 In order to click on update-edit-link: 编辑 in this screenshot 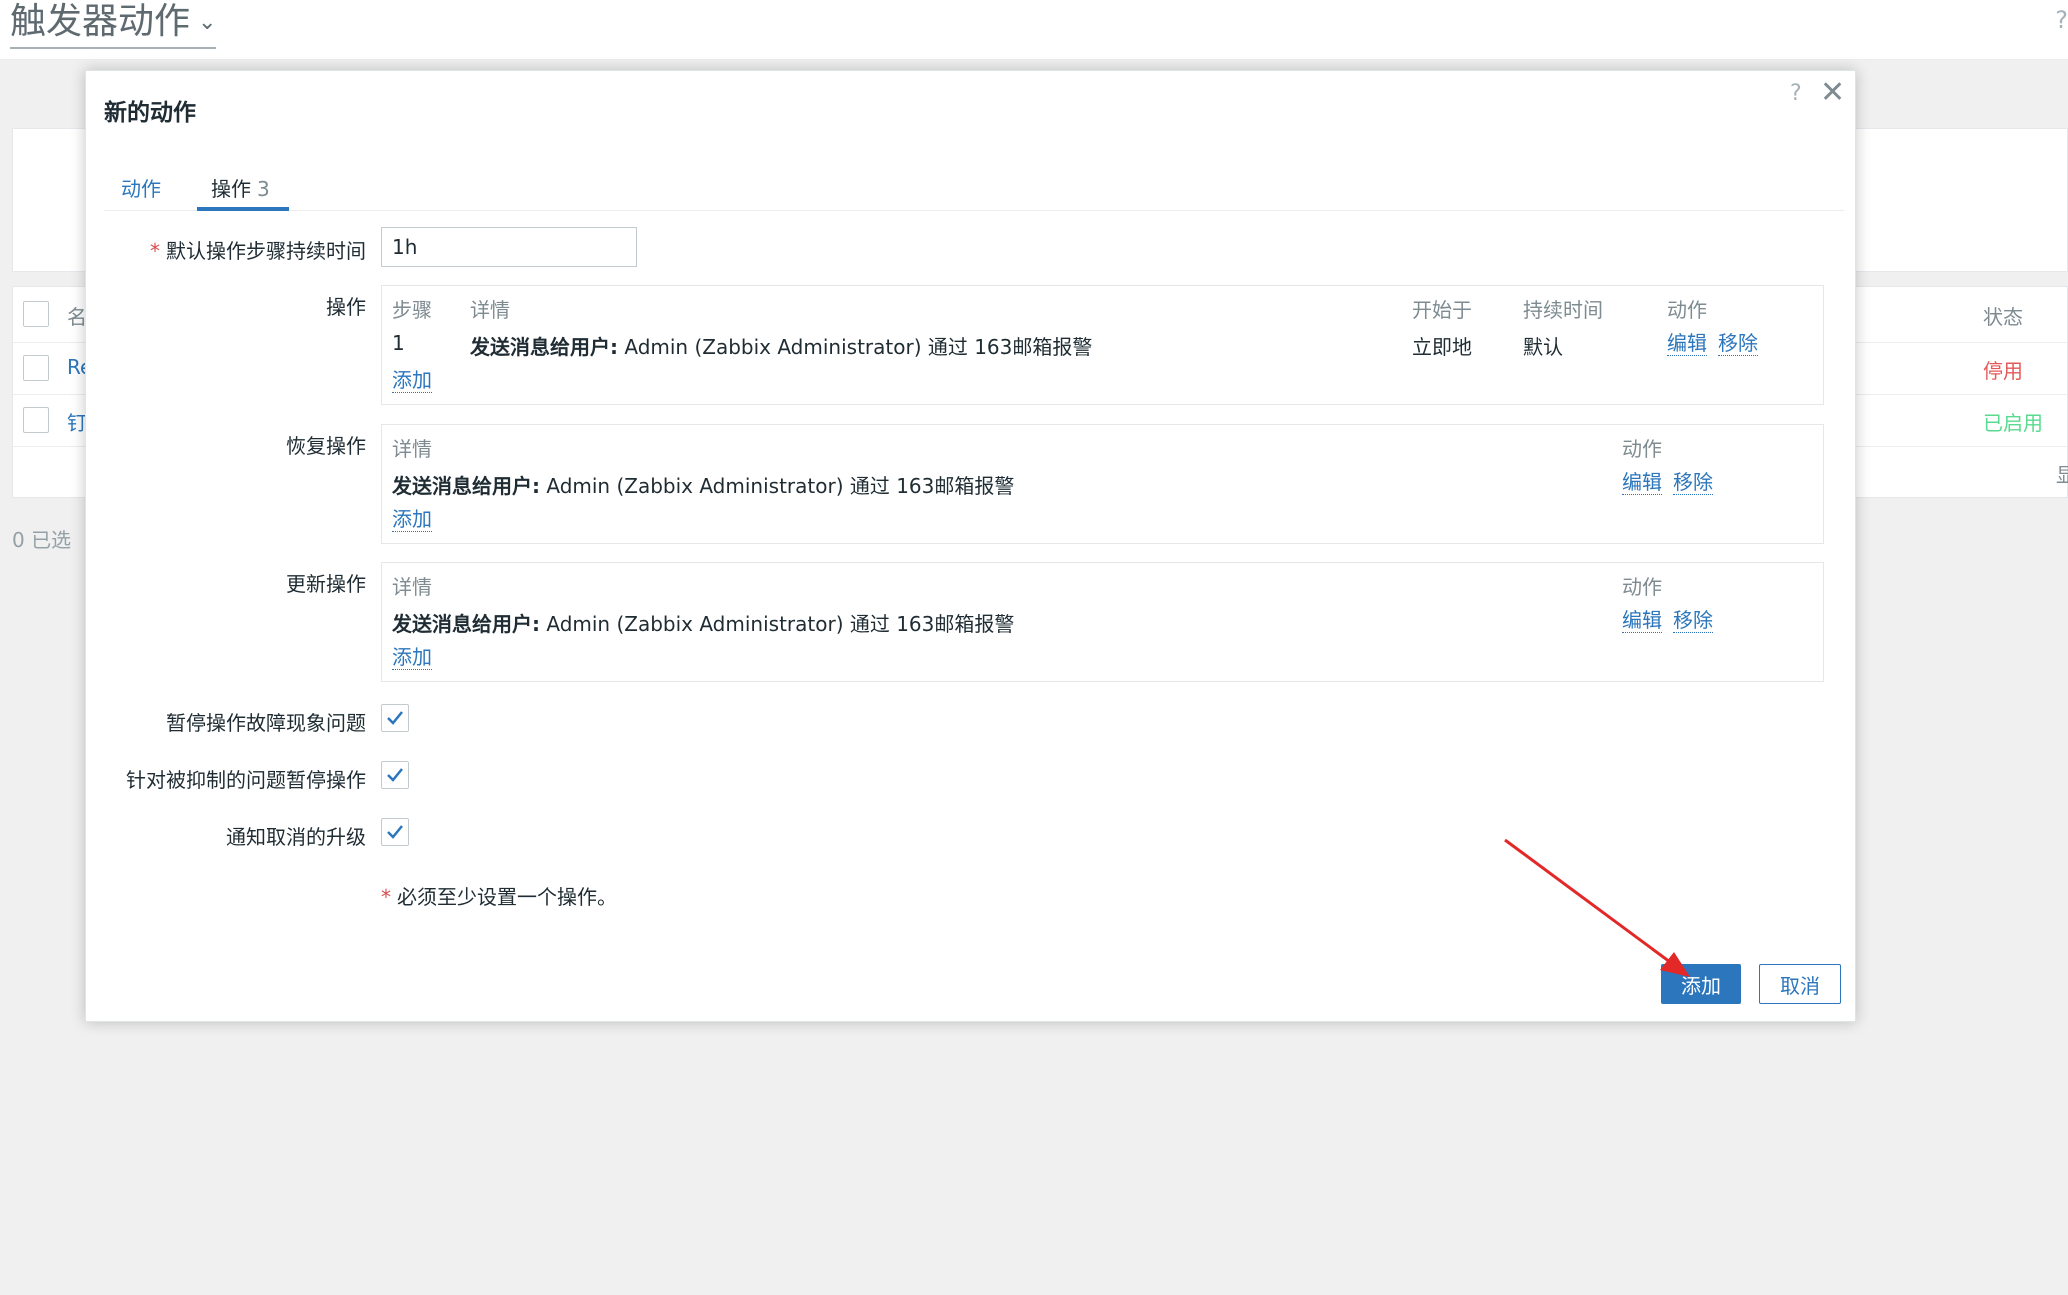, I will do `click(1642, 620)`.